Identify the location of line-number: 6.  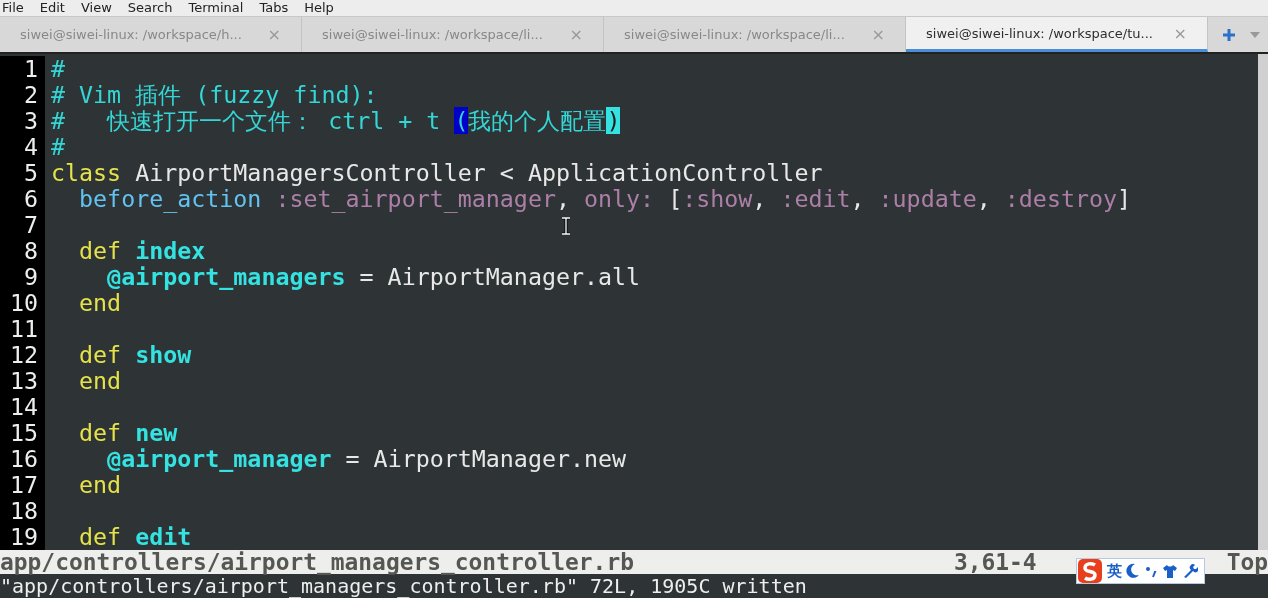
(22, 199).